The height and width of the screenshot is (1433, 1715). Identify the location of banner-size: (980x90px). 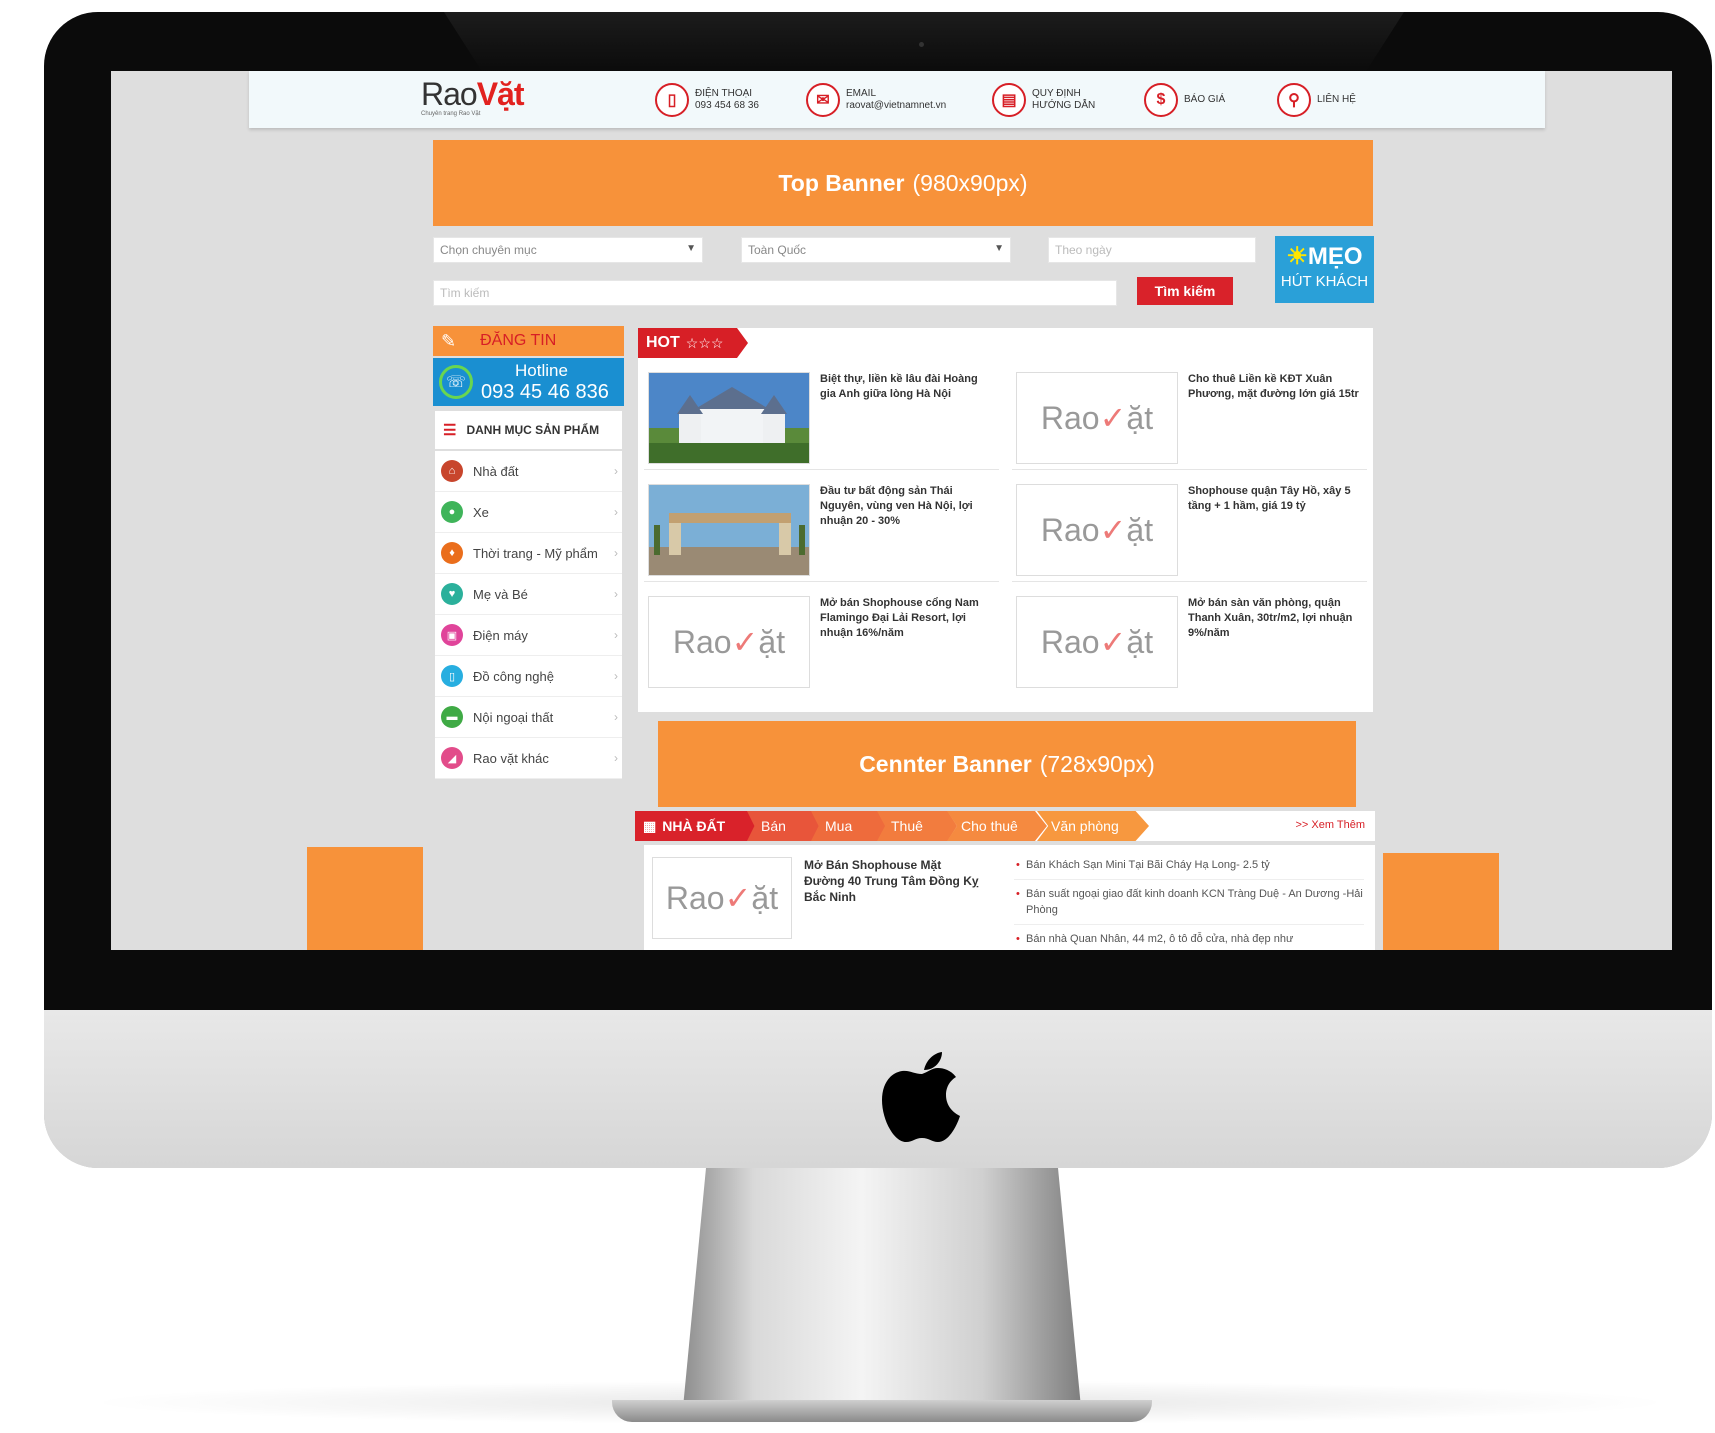
(970, 182).